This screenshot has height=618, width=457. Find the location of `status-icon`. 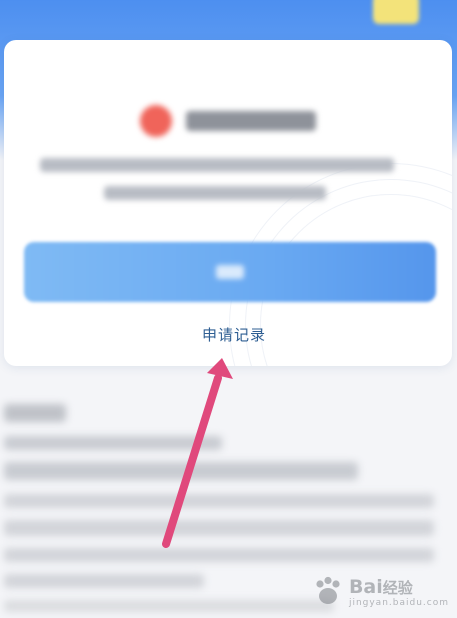

status-icon is located at coordinates (156, 121).